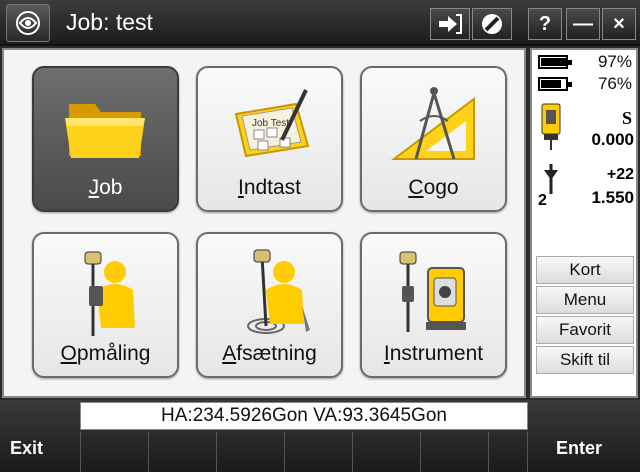  What do you see at coordinates (585, 300) in the screenshot?
I see `menu-button: Menu` at bounding box center [585, 300].